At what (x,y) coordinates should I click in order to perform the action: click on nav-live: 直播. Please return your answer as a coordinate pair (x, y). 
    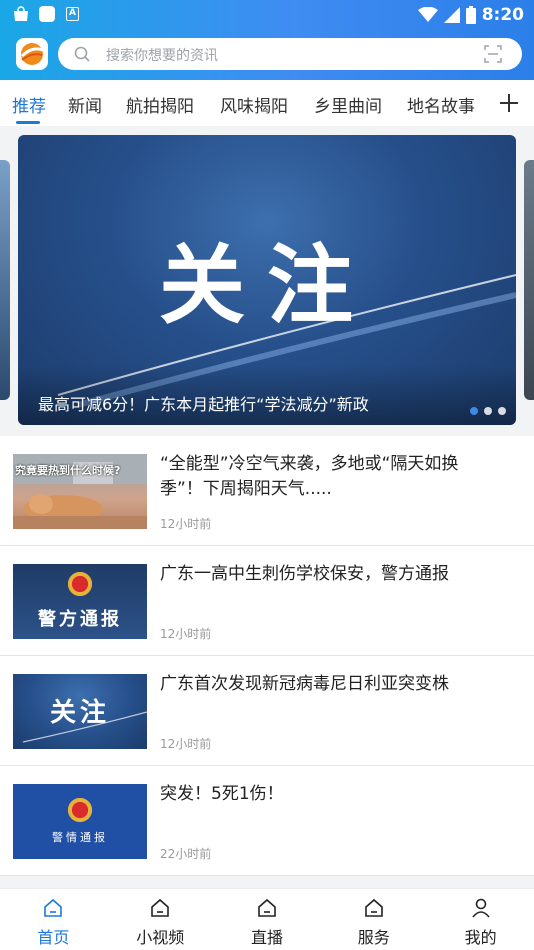
    Looking at the image, I should click on (267, 919).